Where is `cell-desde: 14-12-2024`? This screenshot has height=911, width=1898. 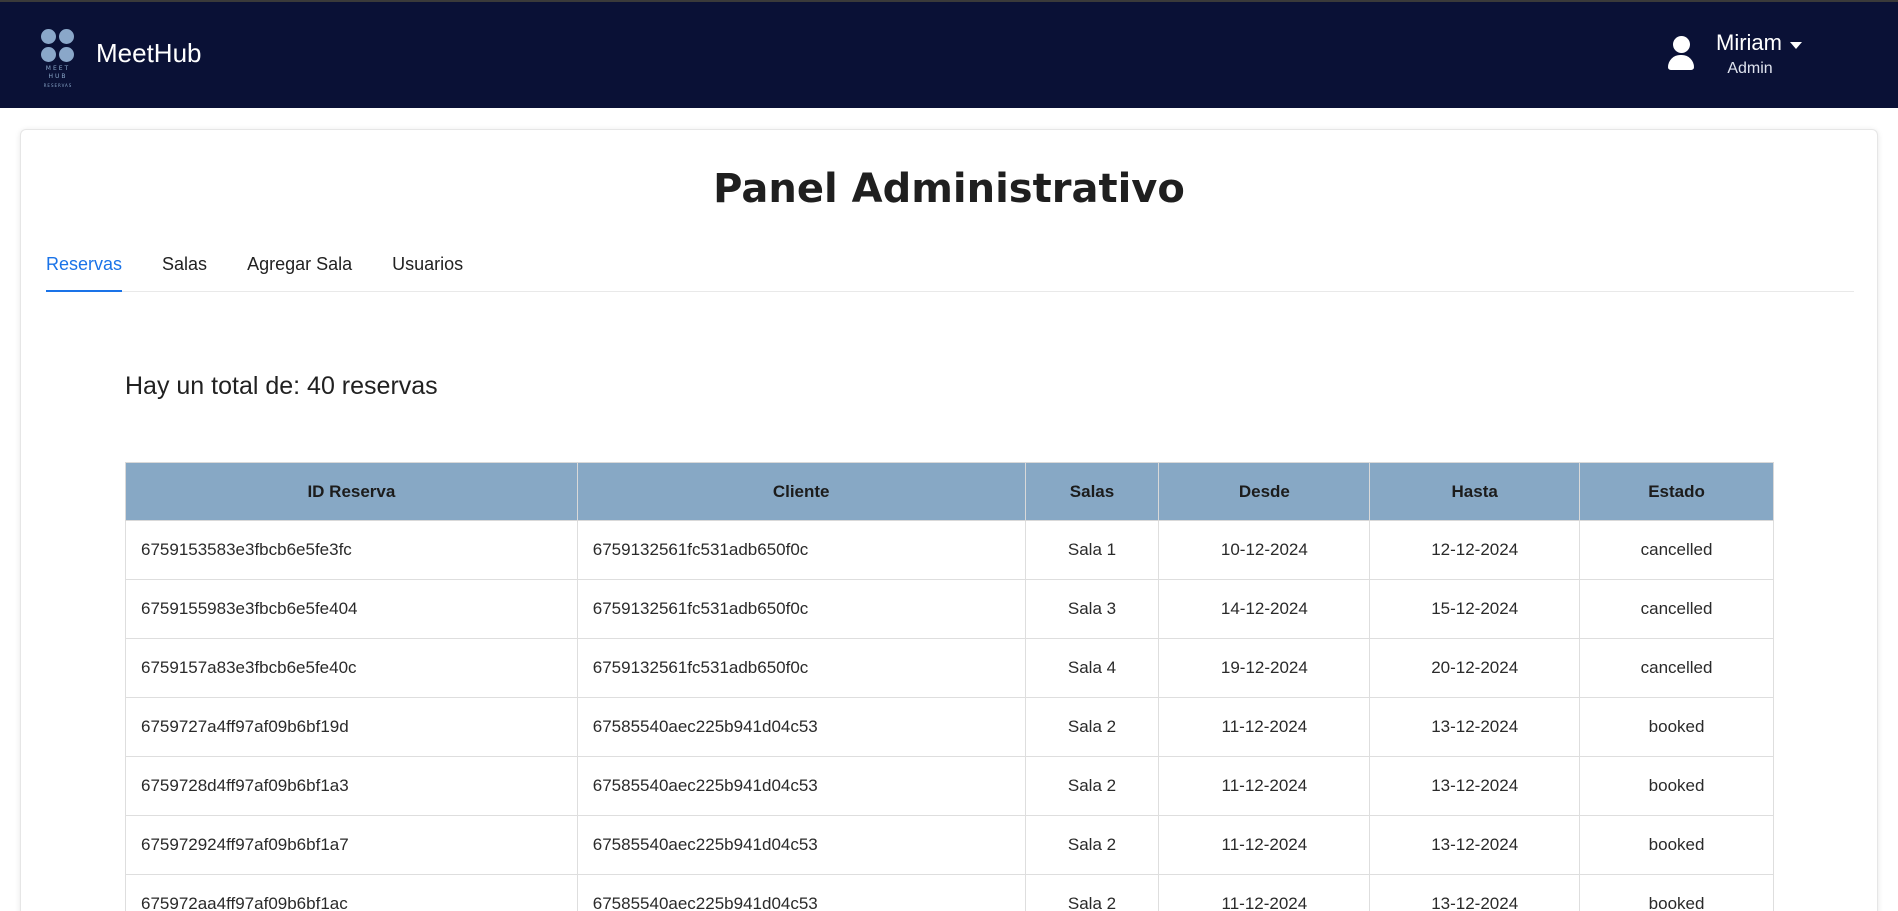 cell-desde: 14-12-2024 is located at coordinates (1264, 609).